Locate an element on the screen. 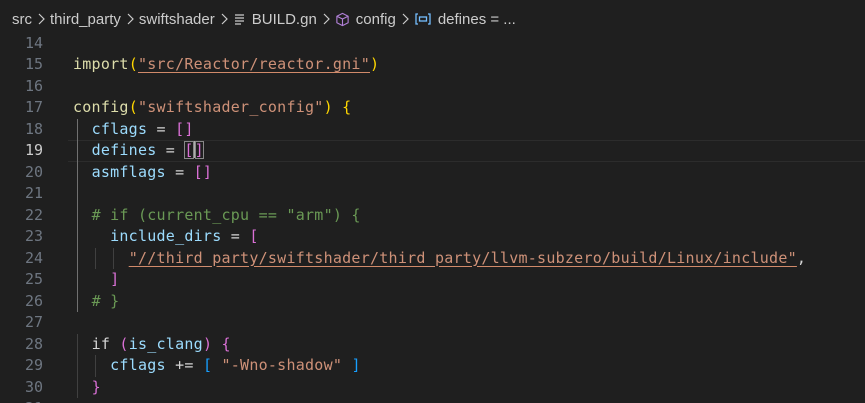 The width and height of the screenshot is (865, 403). code-line: 25 ] is located at coordinates (432, 280).